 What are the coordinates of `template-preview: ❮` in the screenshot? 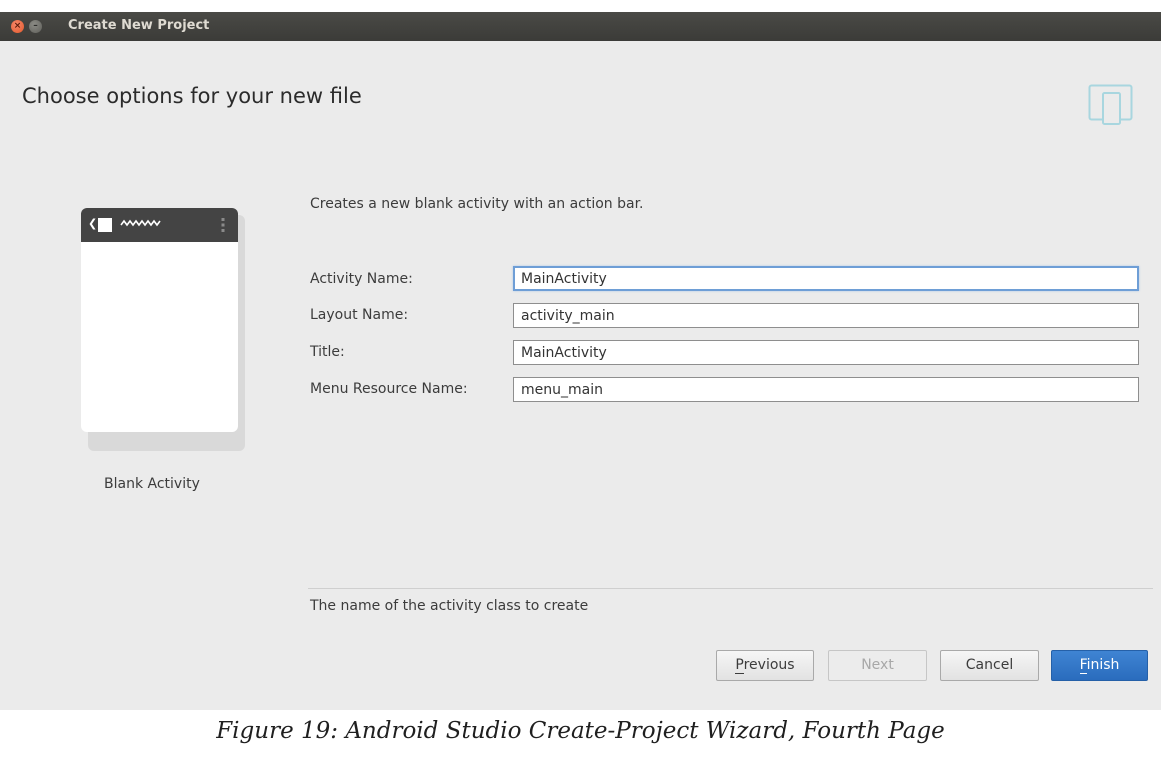 It's located at (159, 320).